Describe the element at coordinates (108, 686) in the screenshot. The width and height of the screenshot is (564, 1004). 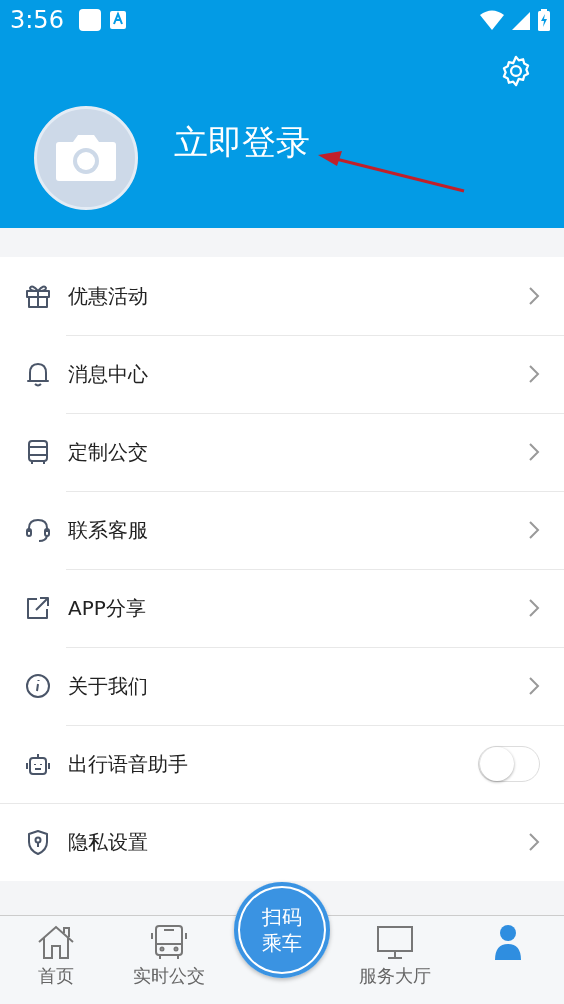
I see `menu-label: 关于我们` at that location.